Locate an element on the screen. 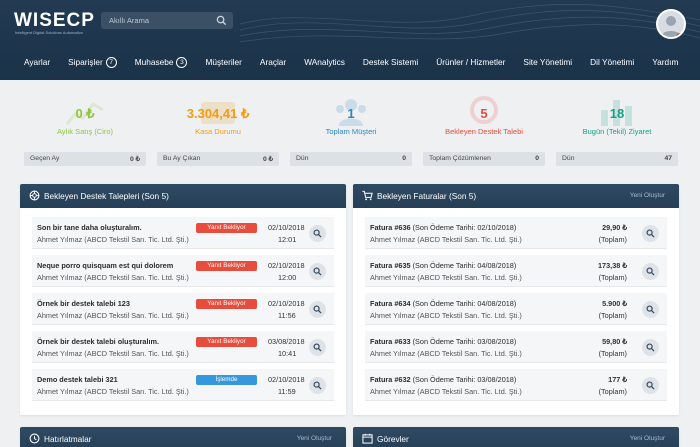  stat-footer-label: Geçen Ay is located at coordinates (45, 158).